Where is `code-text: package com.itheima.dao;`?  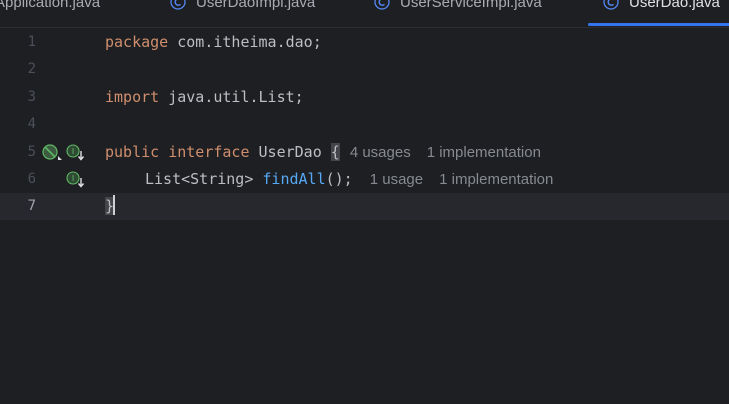
code-text: package com.itheima.dao; is located at coordinates (213, 42).